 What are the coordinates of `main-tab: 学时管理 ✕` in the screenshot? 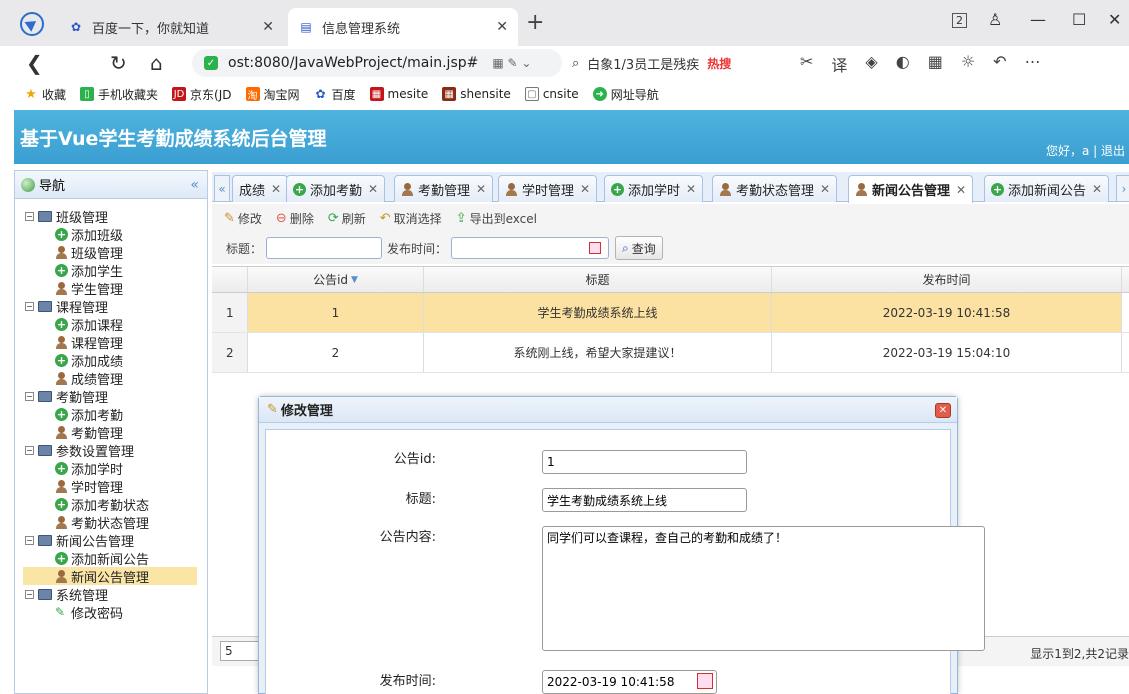 It's located at (548, 188).